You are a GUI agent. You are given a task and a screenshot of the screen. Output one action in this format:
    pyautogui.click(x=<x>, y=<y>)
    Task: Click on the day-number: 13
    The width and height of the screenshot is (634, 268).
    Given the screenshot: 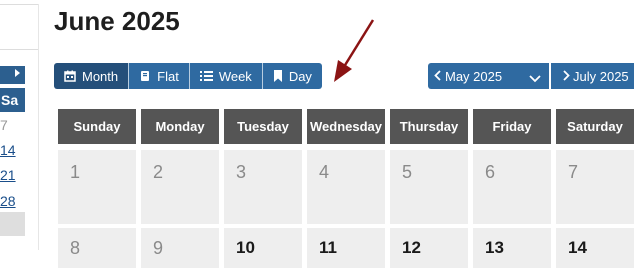 What is the action you would take?
    pyautogui.click(x=494, y=247)
    